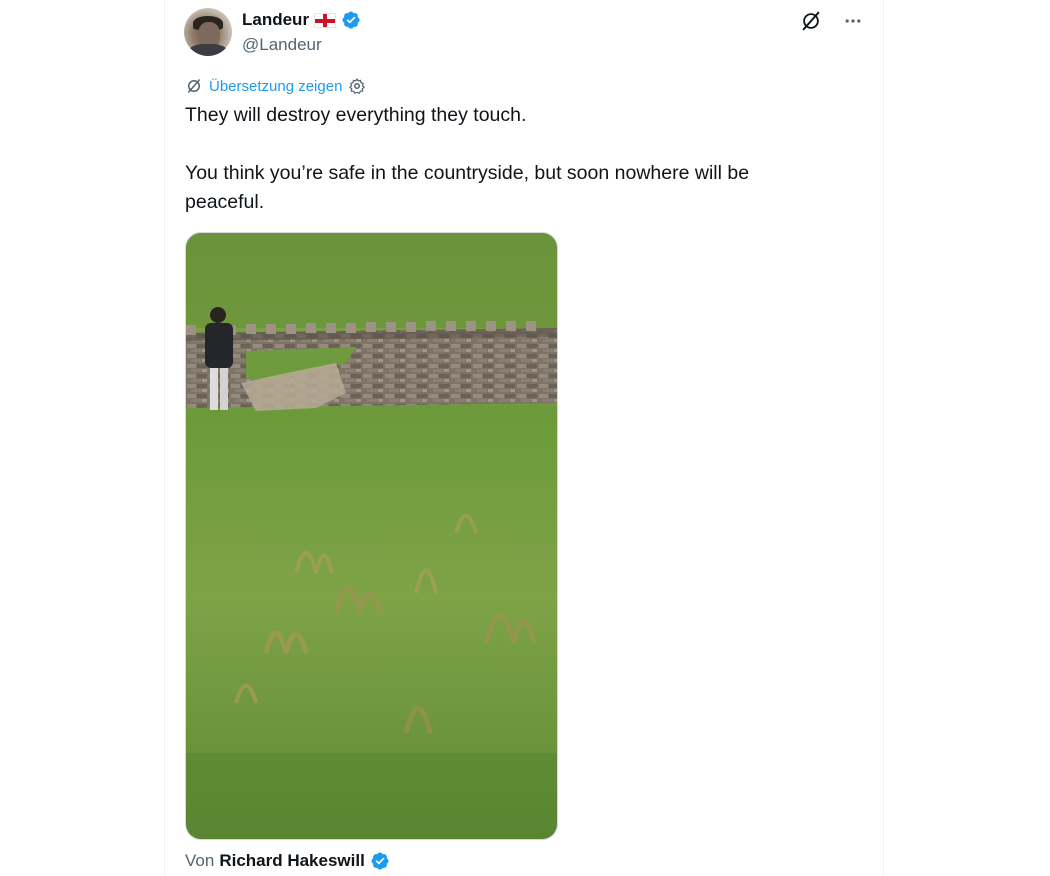  I want to click on england-flag-icon, so click(325, 20).